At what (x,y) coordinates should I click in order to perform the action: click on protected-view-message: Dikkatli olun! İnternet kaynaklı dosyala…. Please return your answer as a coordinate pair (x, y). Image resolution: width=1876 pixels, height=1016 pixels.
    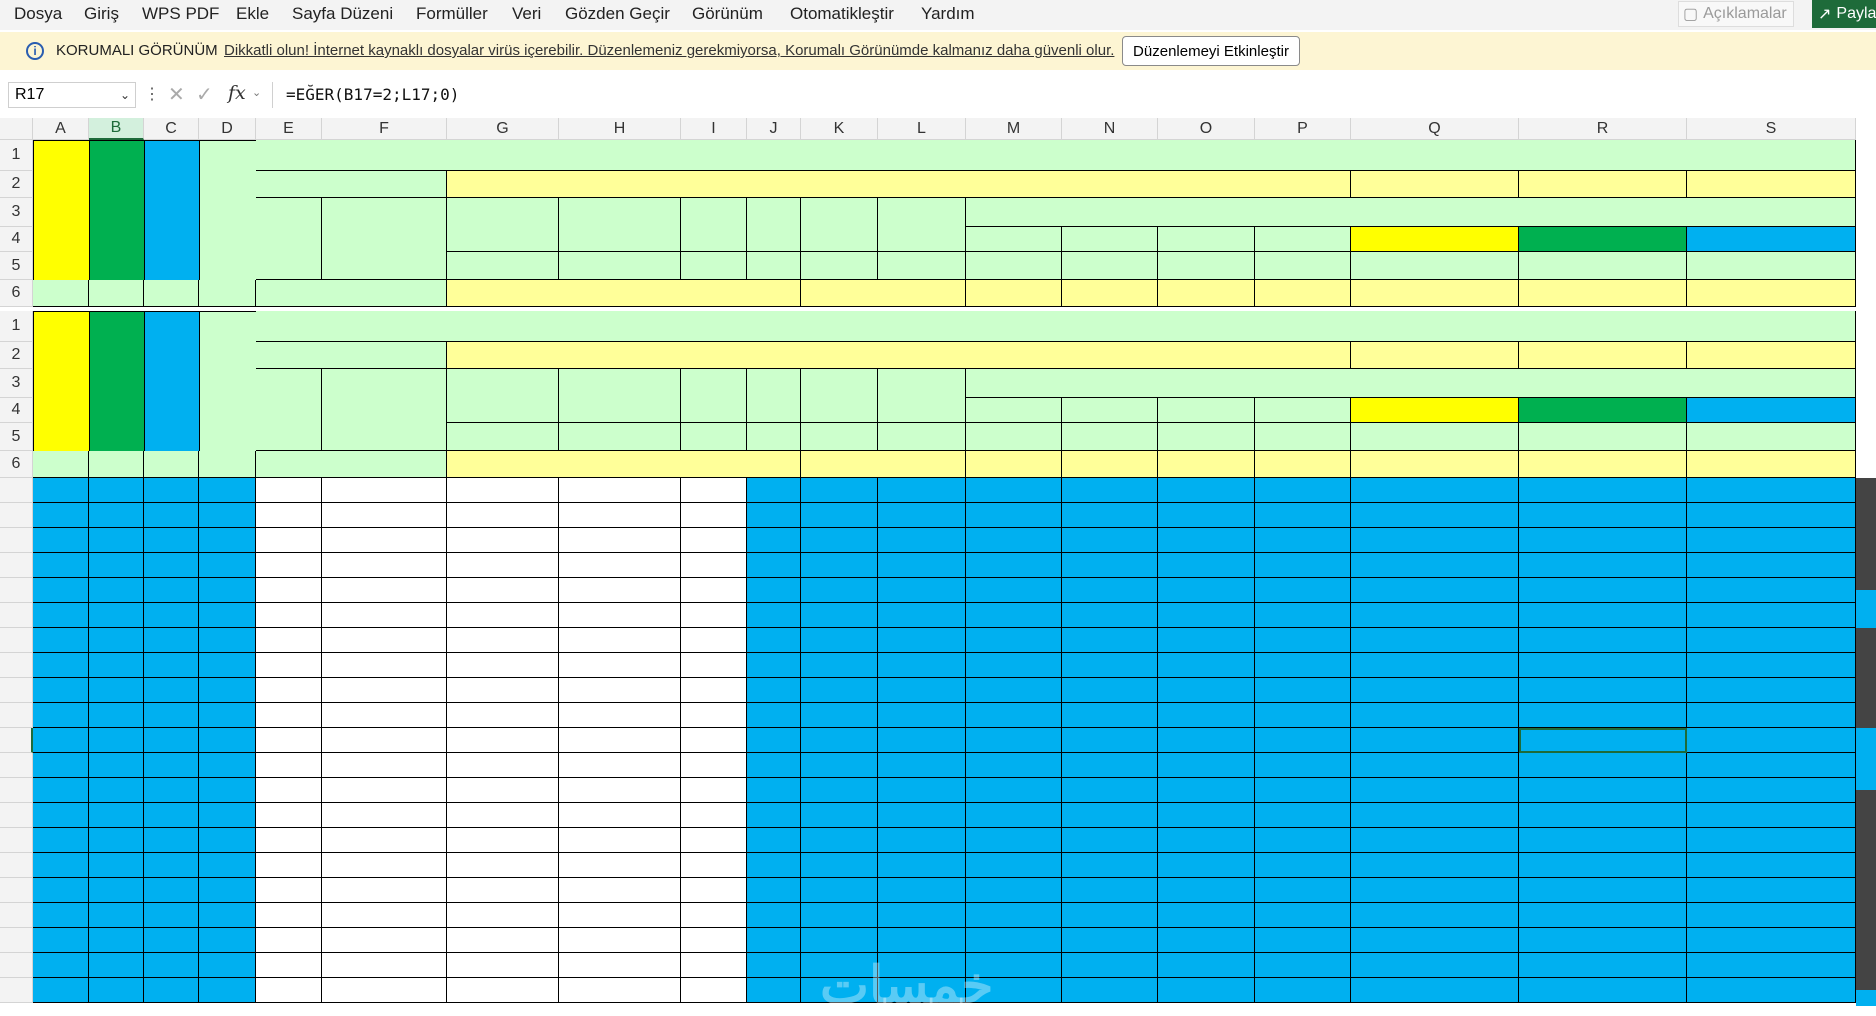
    Looking at the image, I should click on (669, 50).